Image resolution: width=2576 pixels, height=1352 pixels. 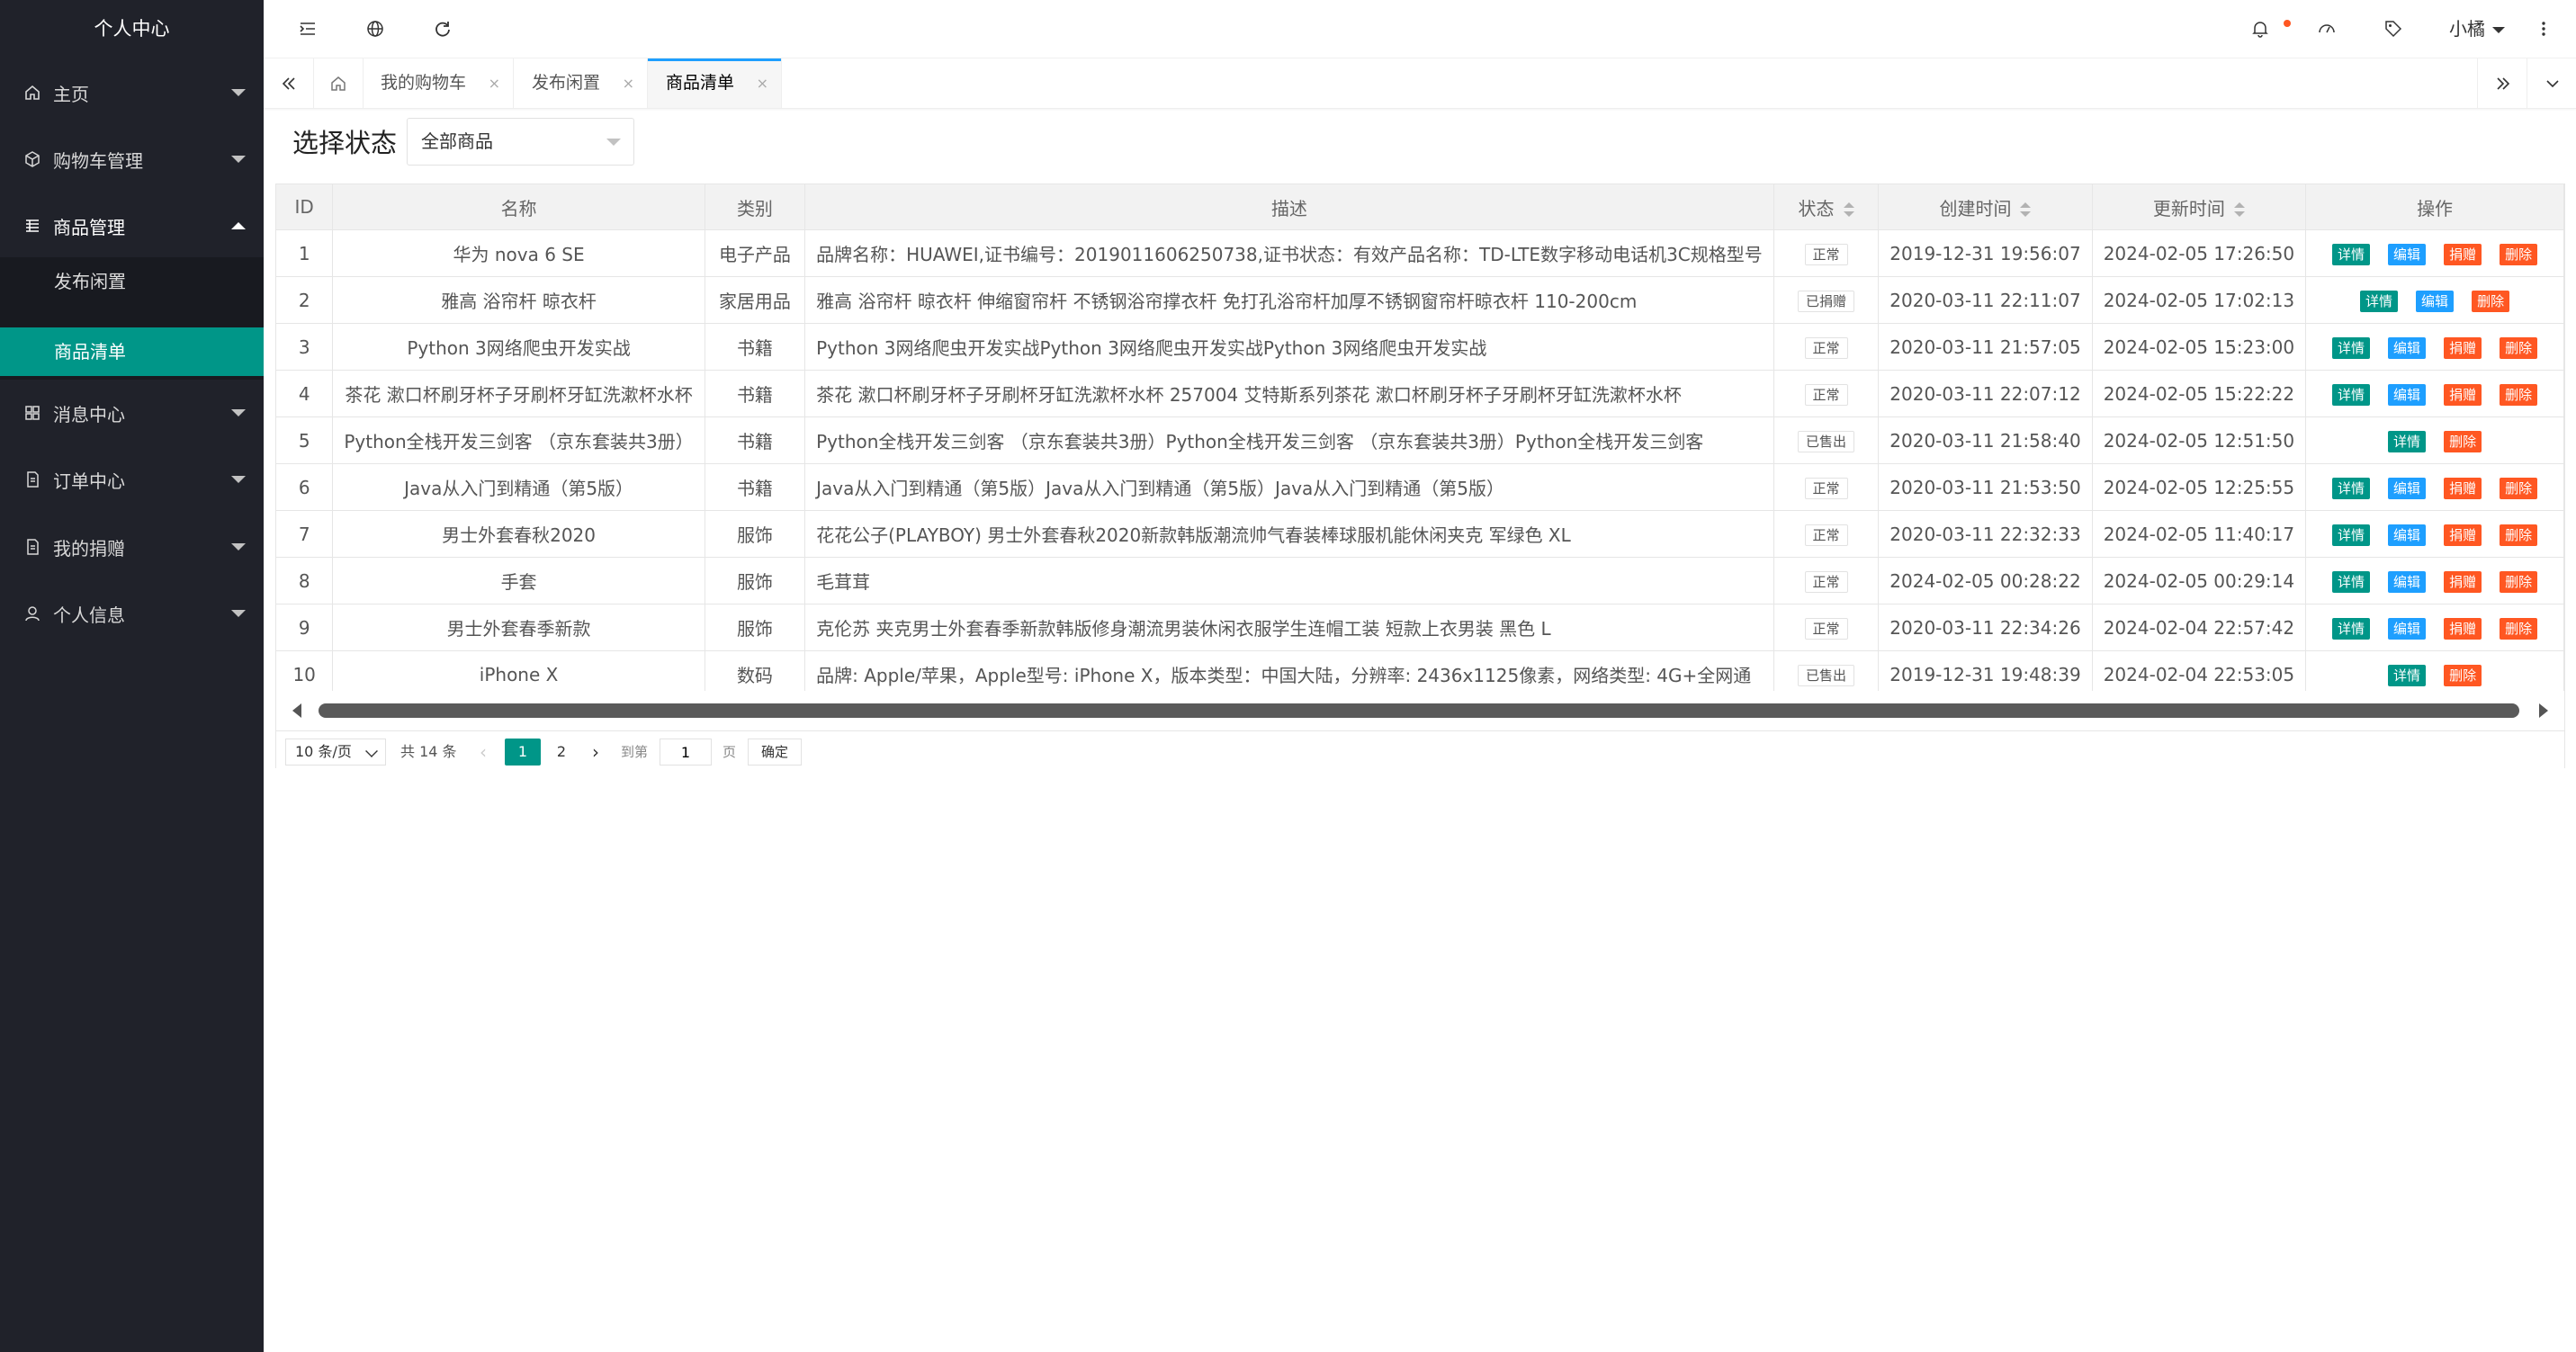 What do you see at coordinates (132, 413) in the screenshot?
I see `sidebar-item-messages: 消息中心` at bounding box center [132, 413].